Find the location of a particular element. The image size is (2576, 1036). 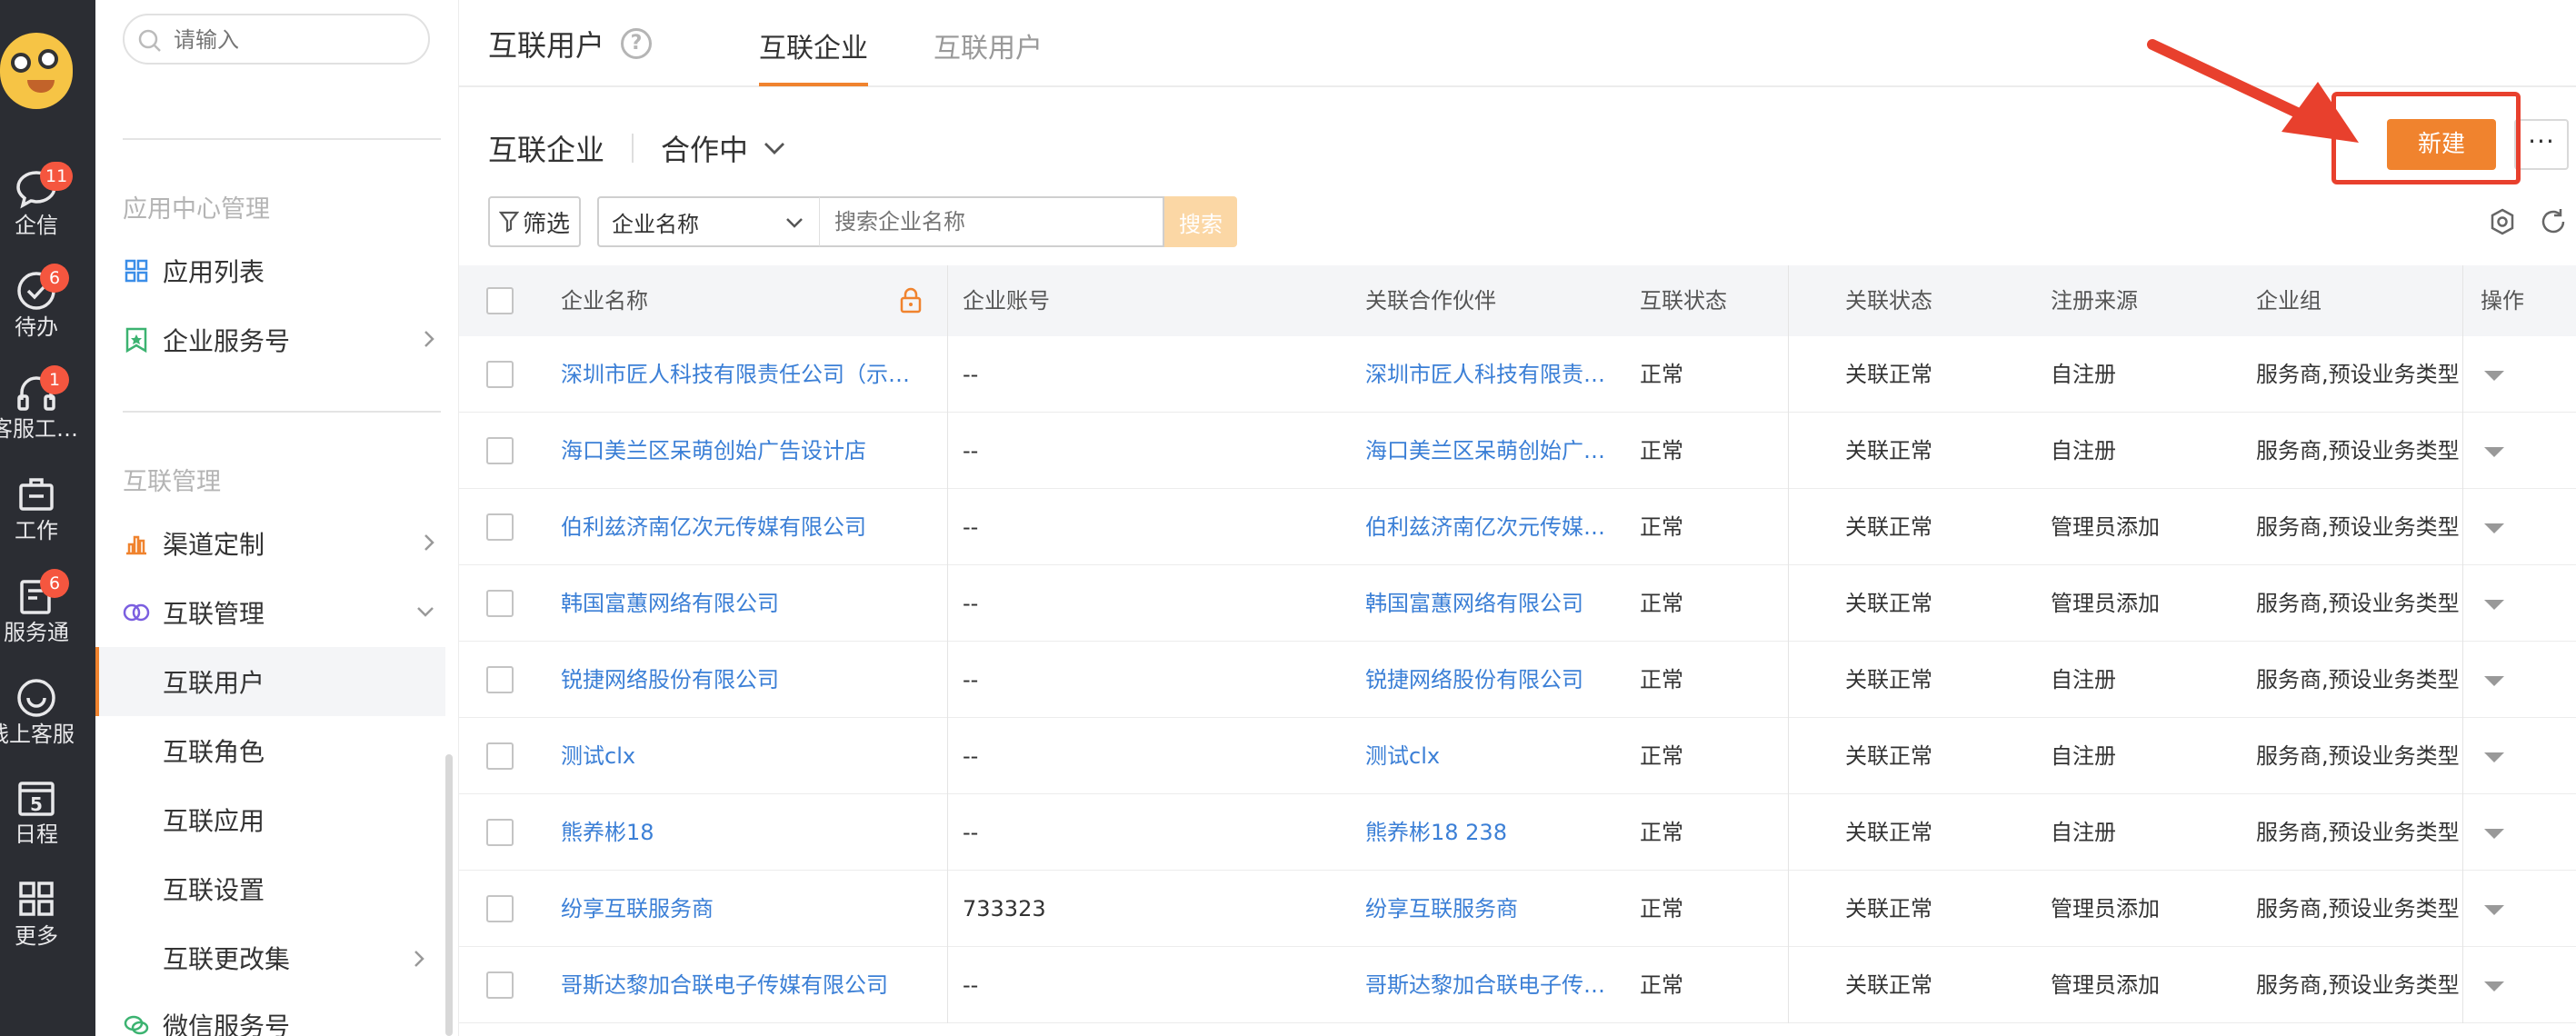

sidebar-subitem-interconnect-users: 互联用户 is located at coordinates (270, 681).